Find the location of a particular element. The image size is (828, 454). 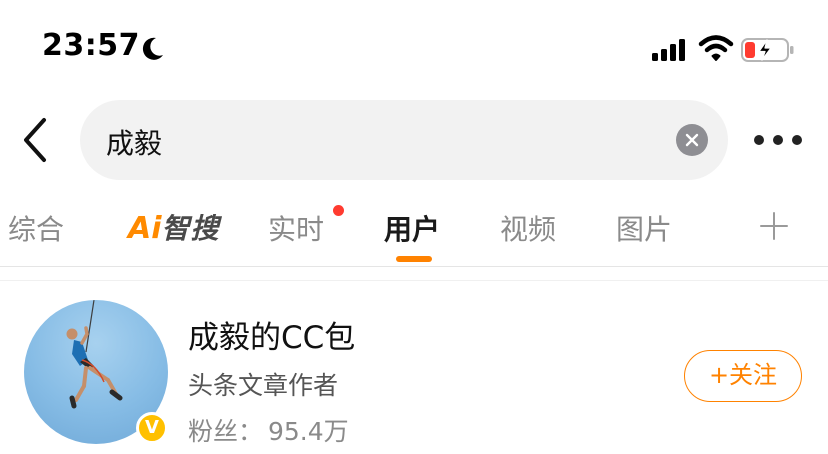

verified-badge: V is located at coordinates (152, 428).